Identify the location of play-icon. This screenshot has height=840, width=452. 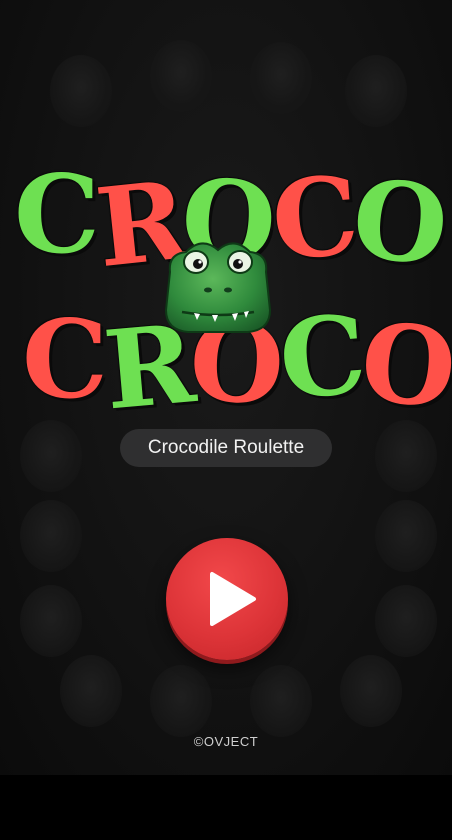
(233, 599).